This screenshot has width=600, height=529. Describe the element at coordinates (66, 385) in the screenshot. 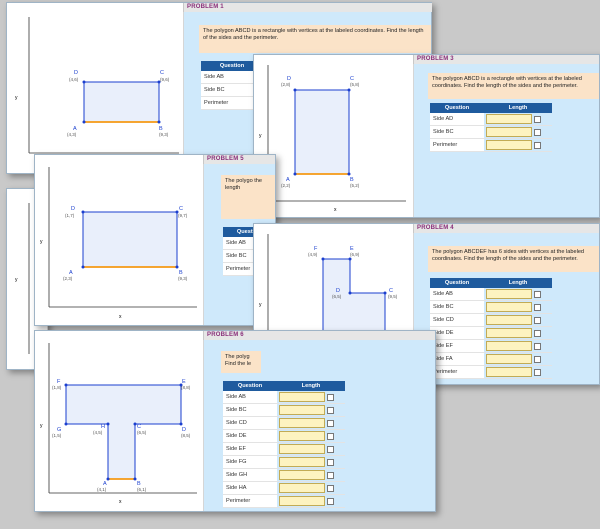

I see `point-f` at that location.